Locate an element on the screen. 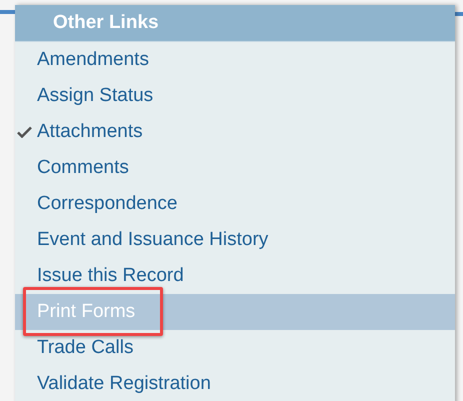  menu-item: Comments is located at coordinates (235, 168).